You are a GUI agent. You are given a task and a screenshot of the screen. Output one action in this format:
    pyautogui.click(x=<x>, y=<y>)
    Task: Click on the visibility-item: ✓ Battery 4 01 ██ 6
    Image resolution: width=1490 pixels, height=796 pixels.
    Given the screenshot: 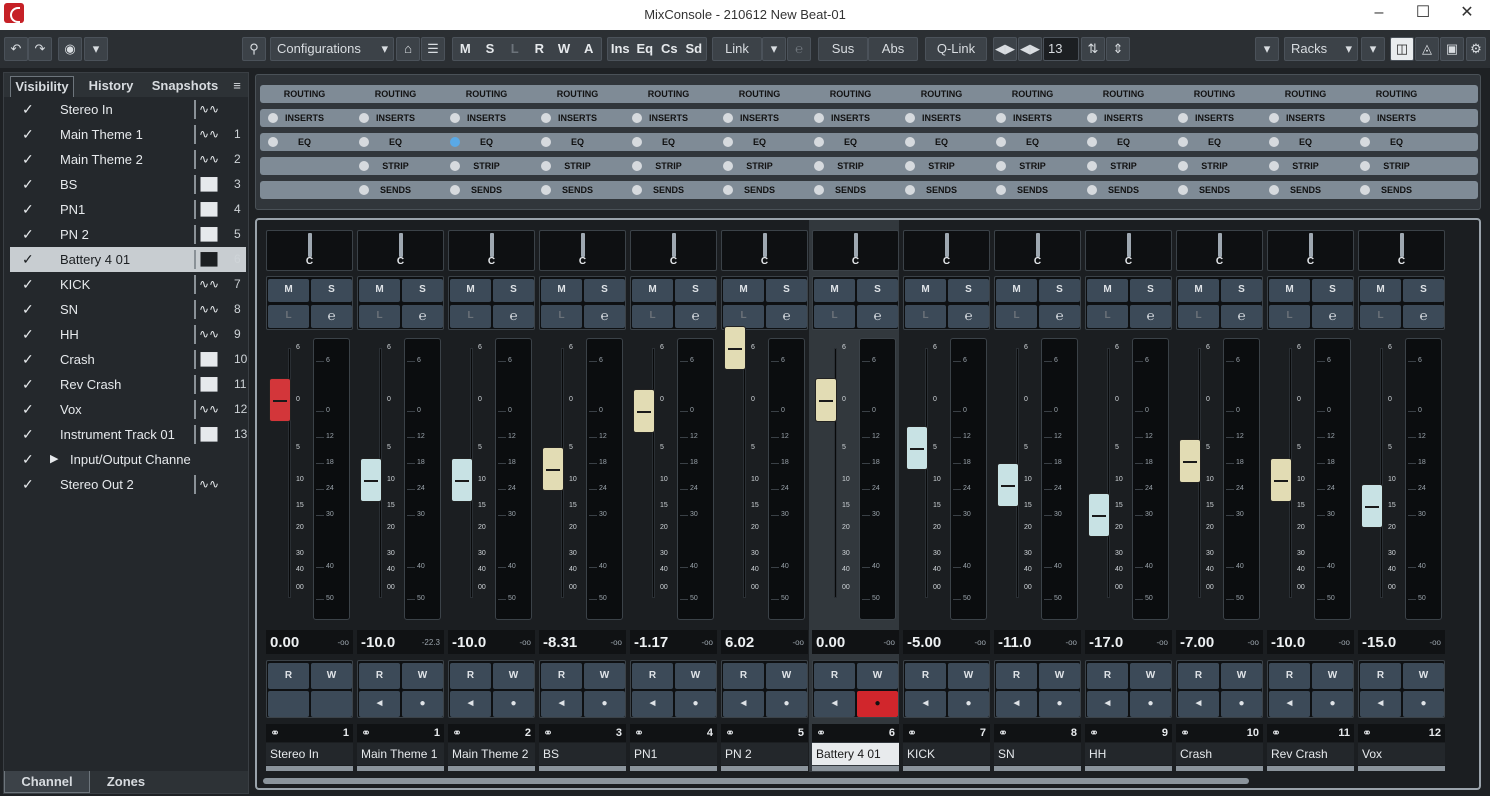 What is the action you would take?
    pyautogui.click(x=128, y=259)
    